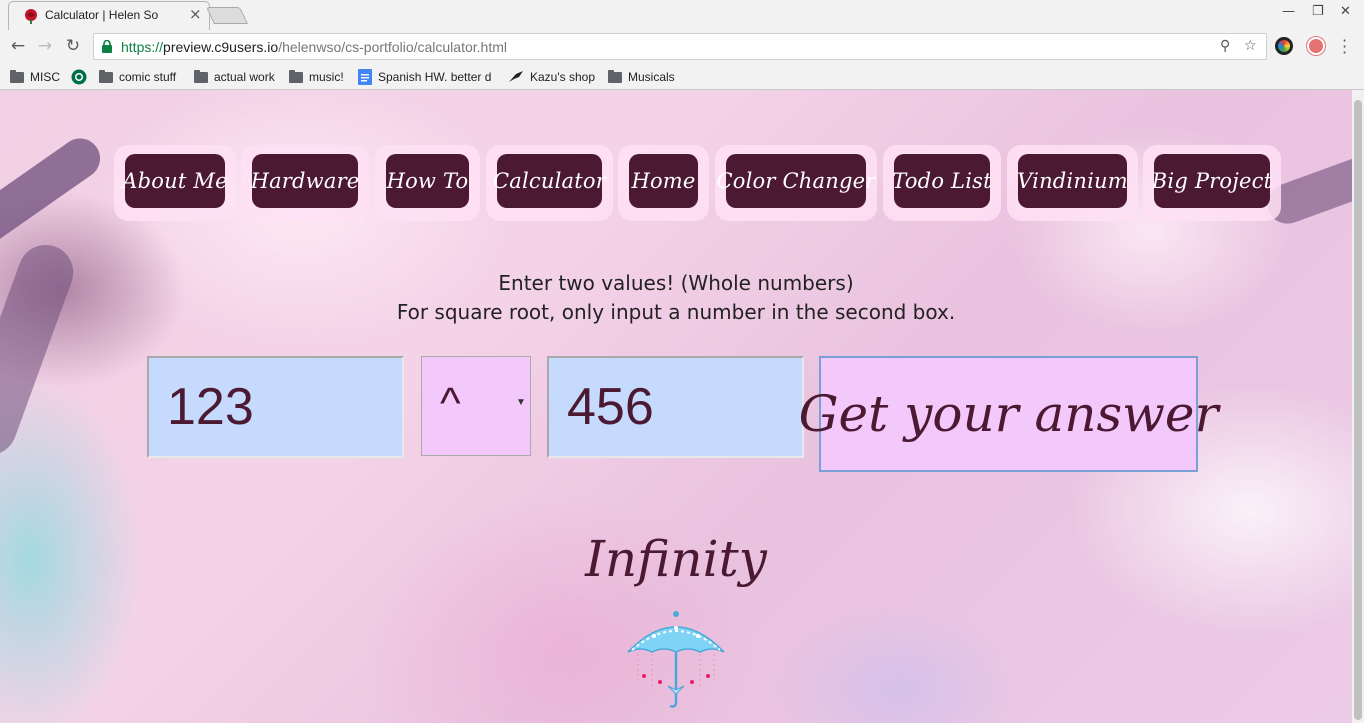 The image size is (1364, 723). I want to click on tab-strip: Calculator | Helen So × — ❐ ✕, so click(682, 15).